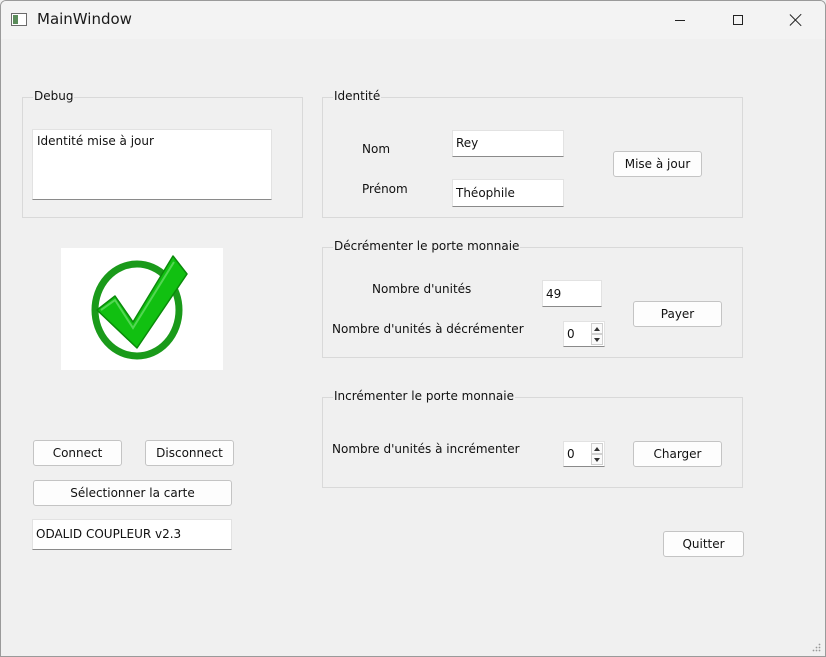 The height and width of the screenshot is (657, 826). I want to click on pay-button: Payer, so click(677, 314).